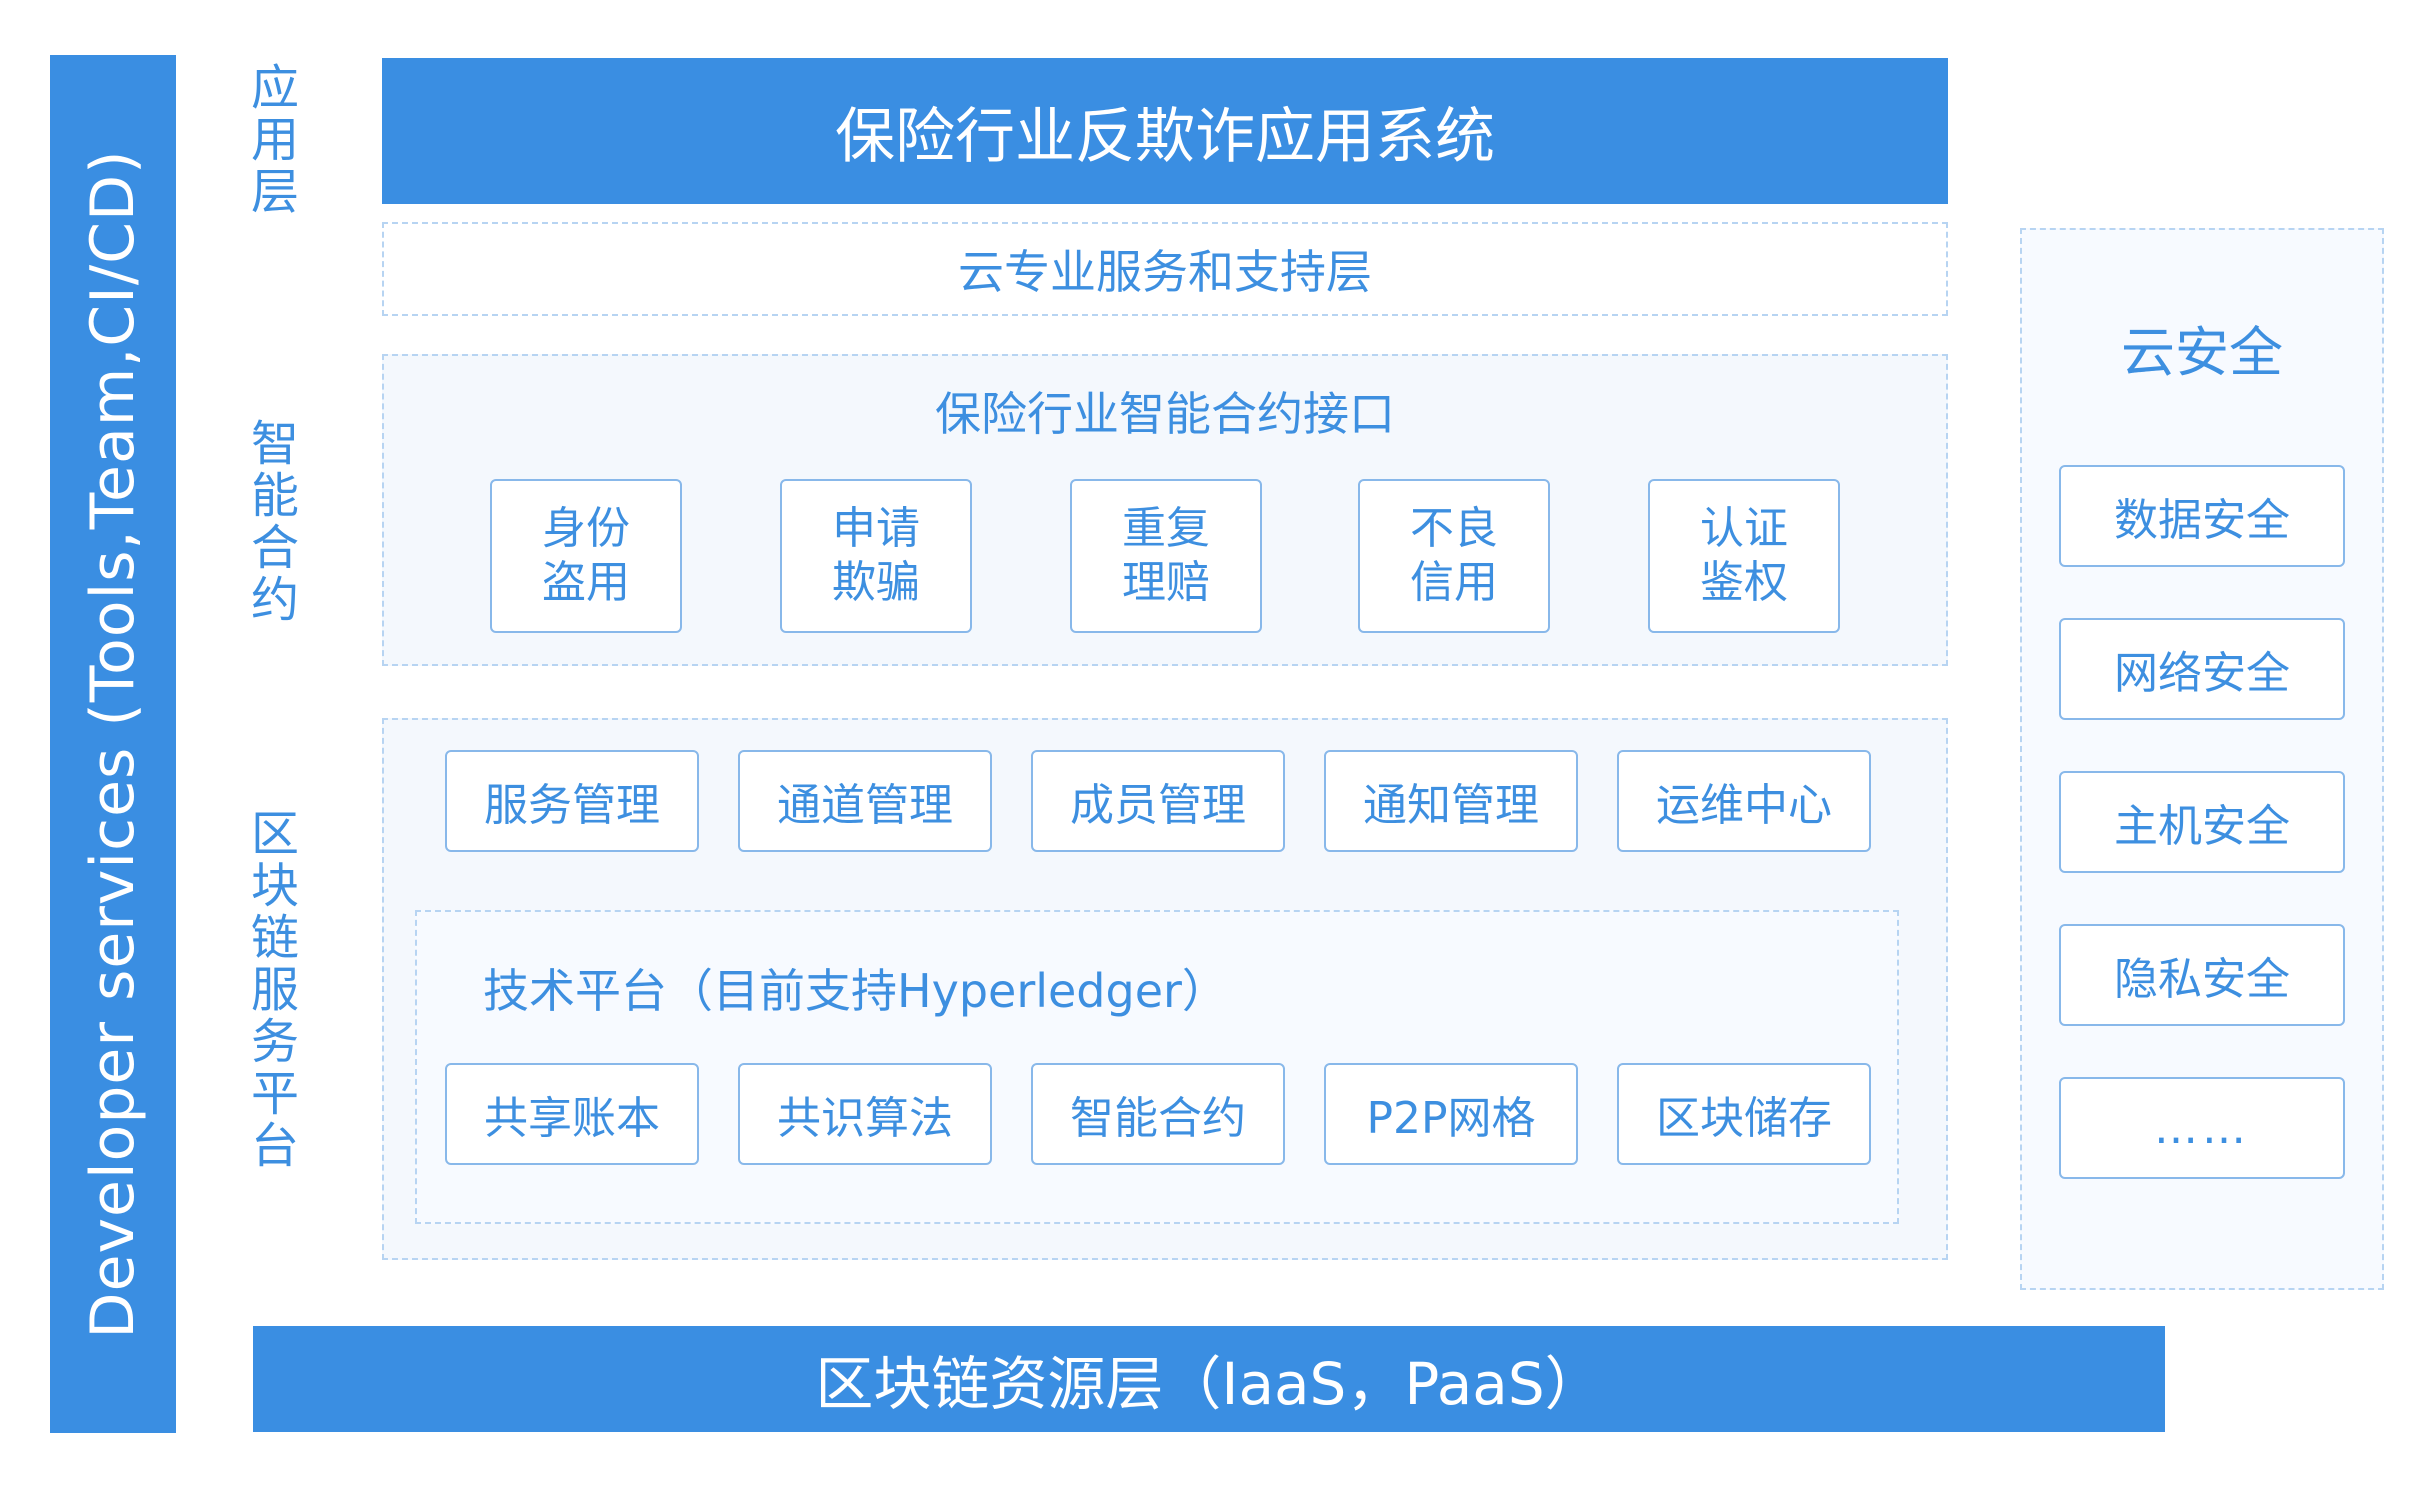 This screenshot has height=1486, width=2432. Describe the element at coordinates (1209, 1384) in the screenshot. I see `resource-layer-title: 区块链资源层（IaaS，PaaS）` at that location.